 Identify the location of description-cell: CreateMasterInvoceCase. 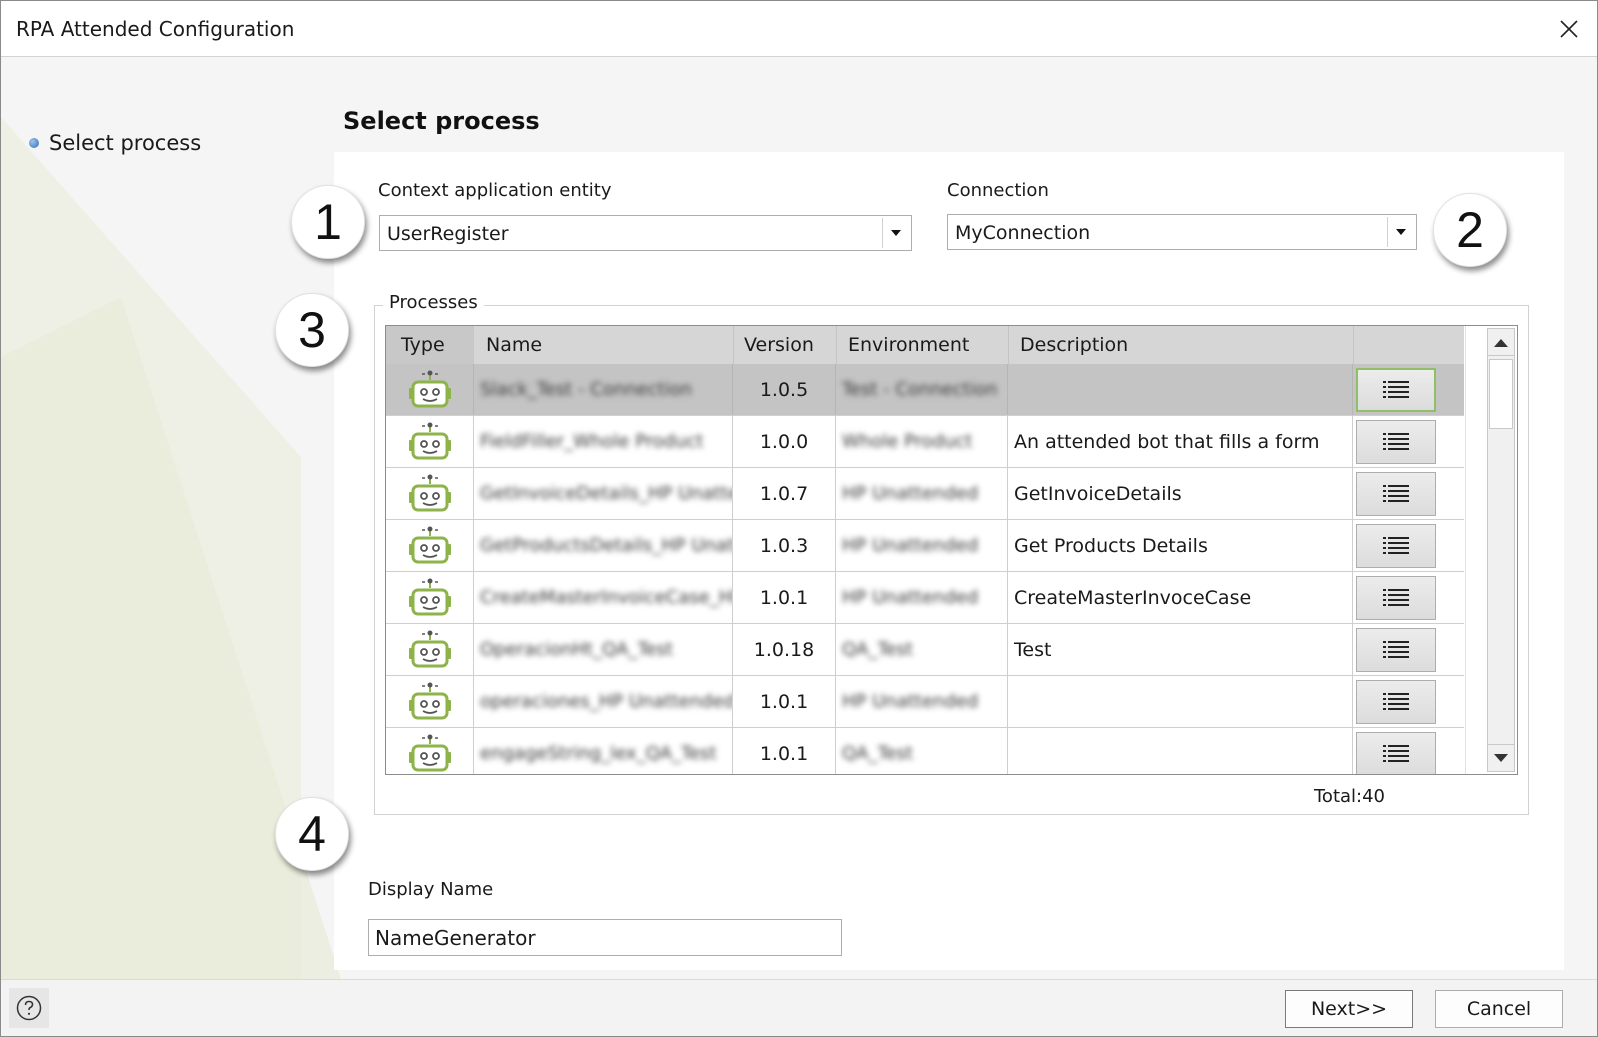
(1180, 597).